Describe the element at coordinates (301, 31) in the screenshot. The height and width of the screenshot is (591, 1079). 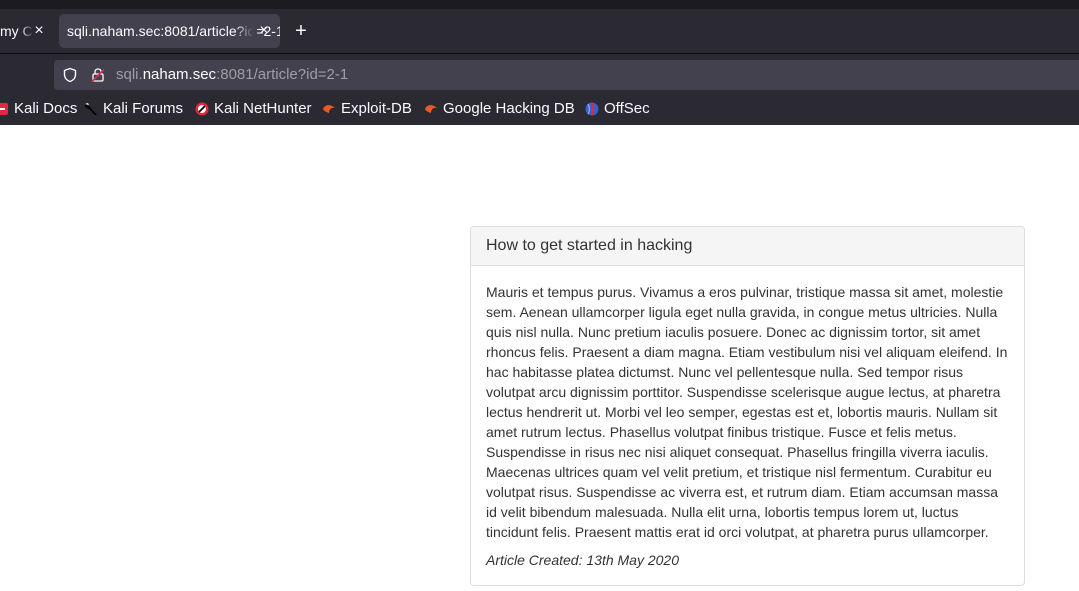
I see `new-tab-button: +` at that location.